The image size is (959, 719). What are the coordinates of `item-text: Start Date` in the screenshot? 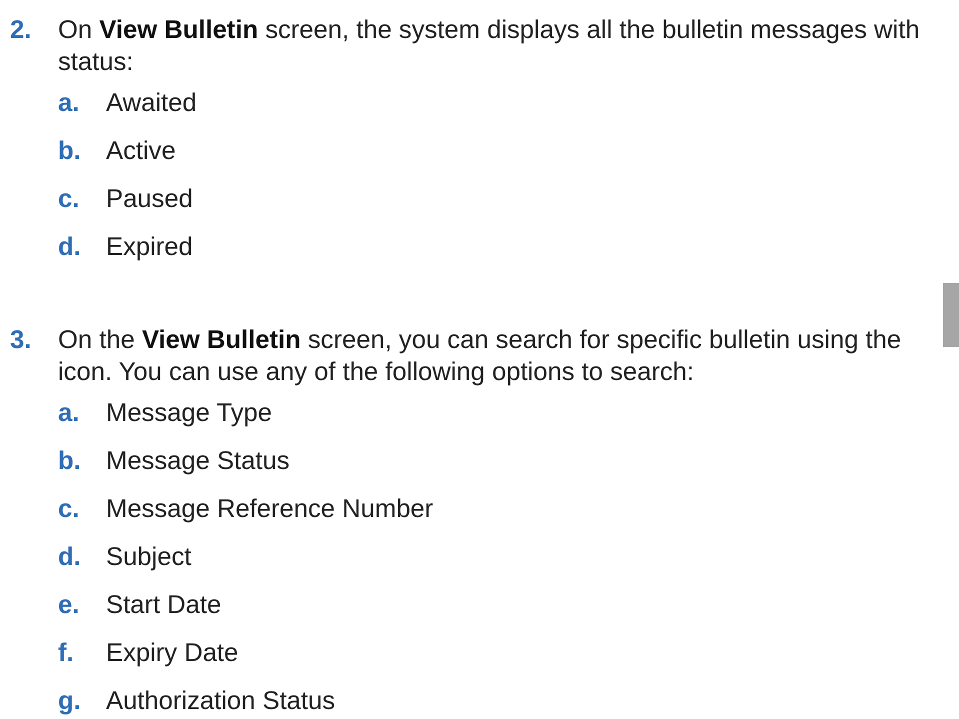 It's located at (164, 605).